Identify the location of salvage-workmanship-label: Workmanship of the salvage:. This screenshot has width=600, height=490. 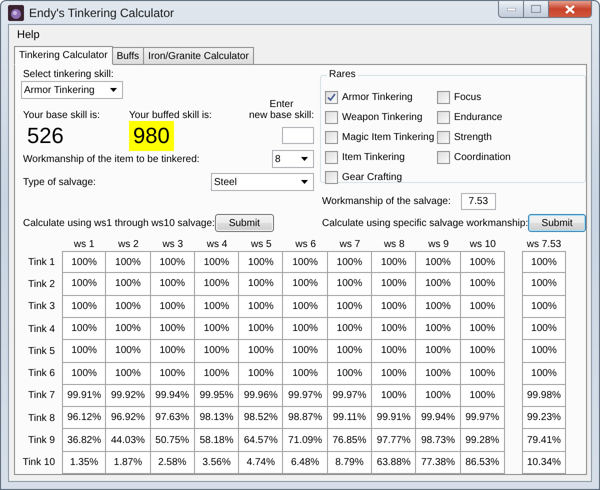
(386, 202).